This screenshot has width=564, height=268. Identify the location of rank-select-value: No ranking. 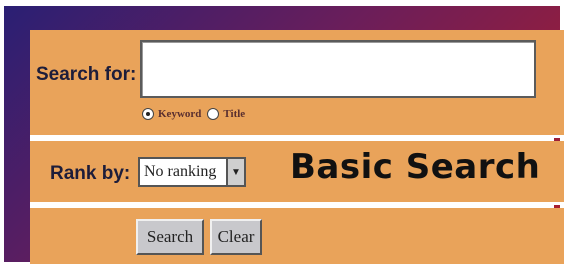
(180, 171).